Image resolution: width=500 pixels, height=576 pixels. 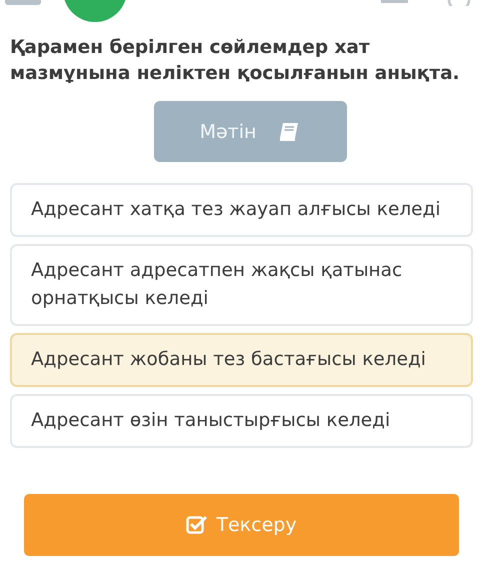 What do you see at coordinates (241, 421) in the screenshot?
I see `answer-option: Адресант өзін таныстырғысы келеді` at bounding box center [241, 421].